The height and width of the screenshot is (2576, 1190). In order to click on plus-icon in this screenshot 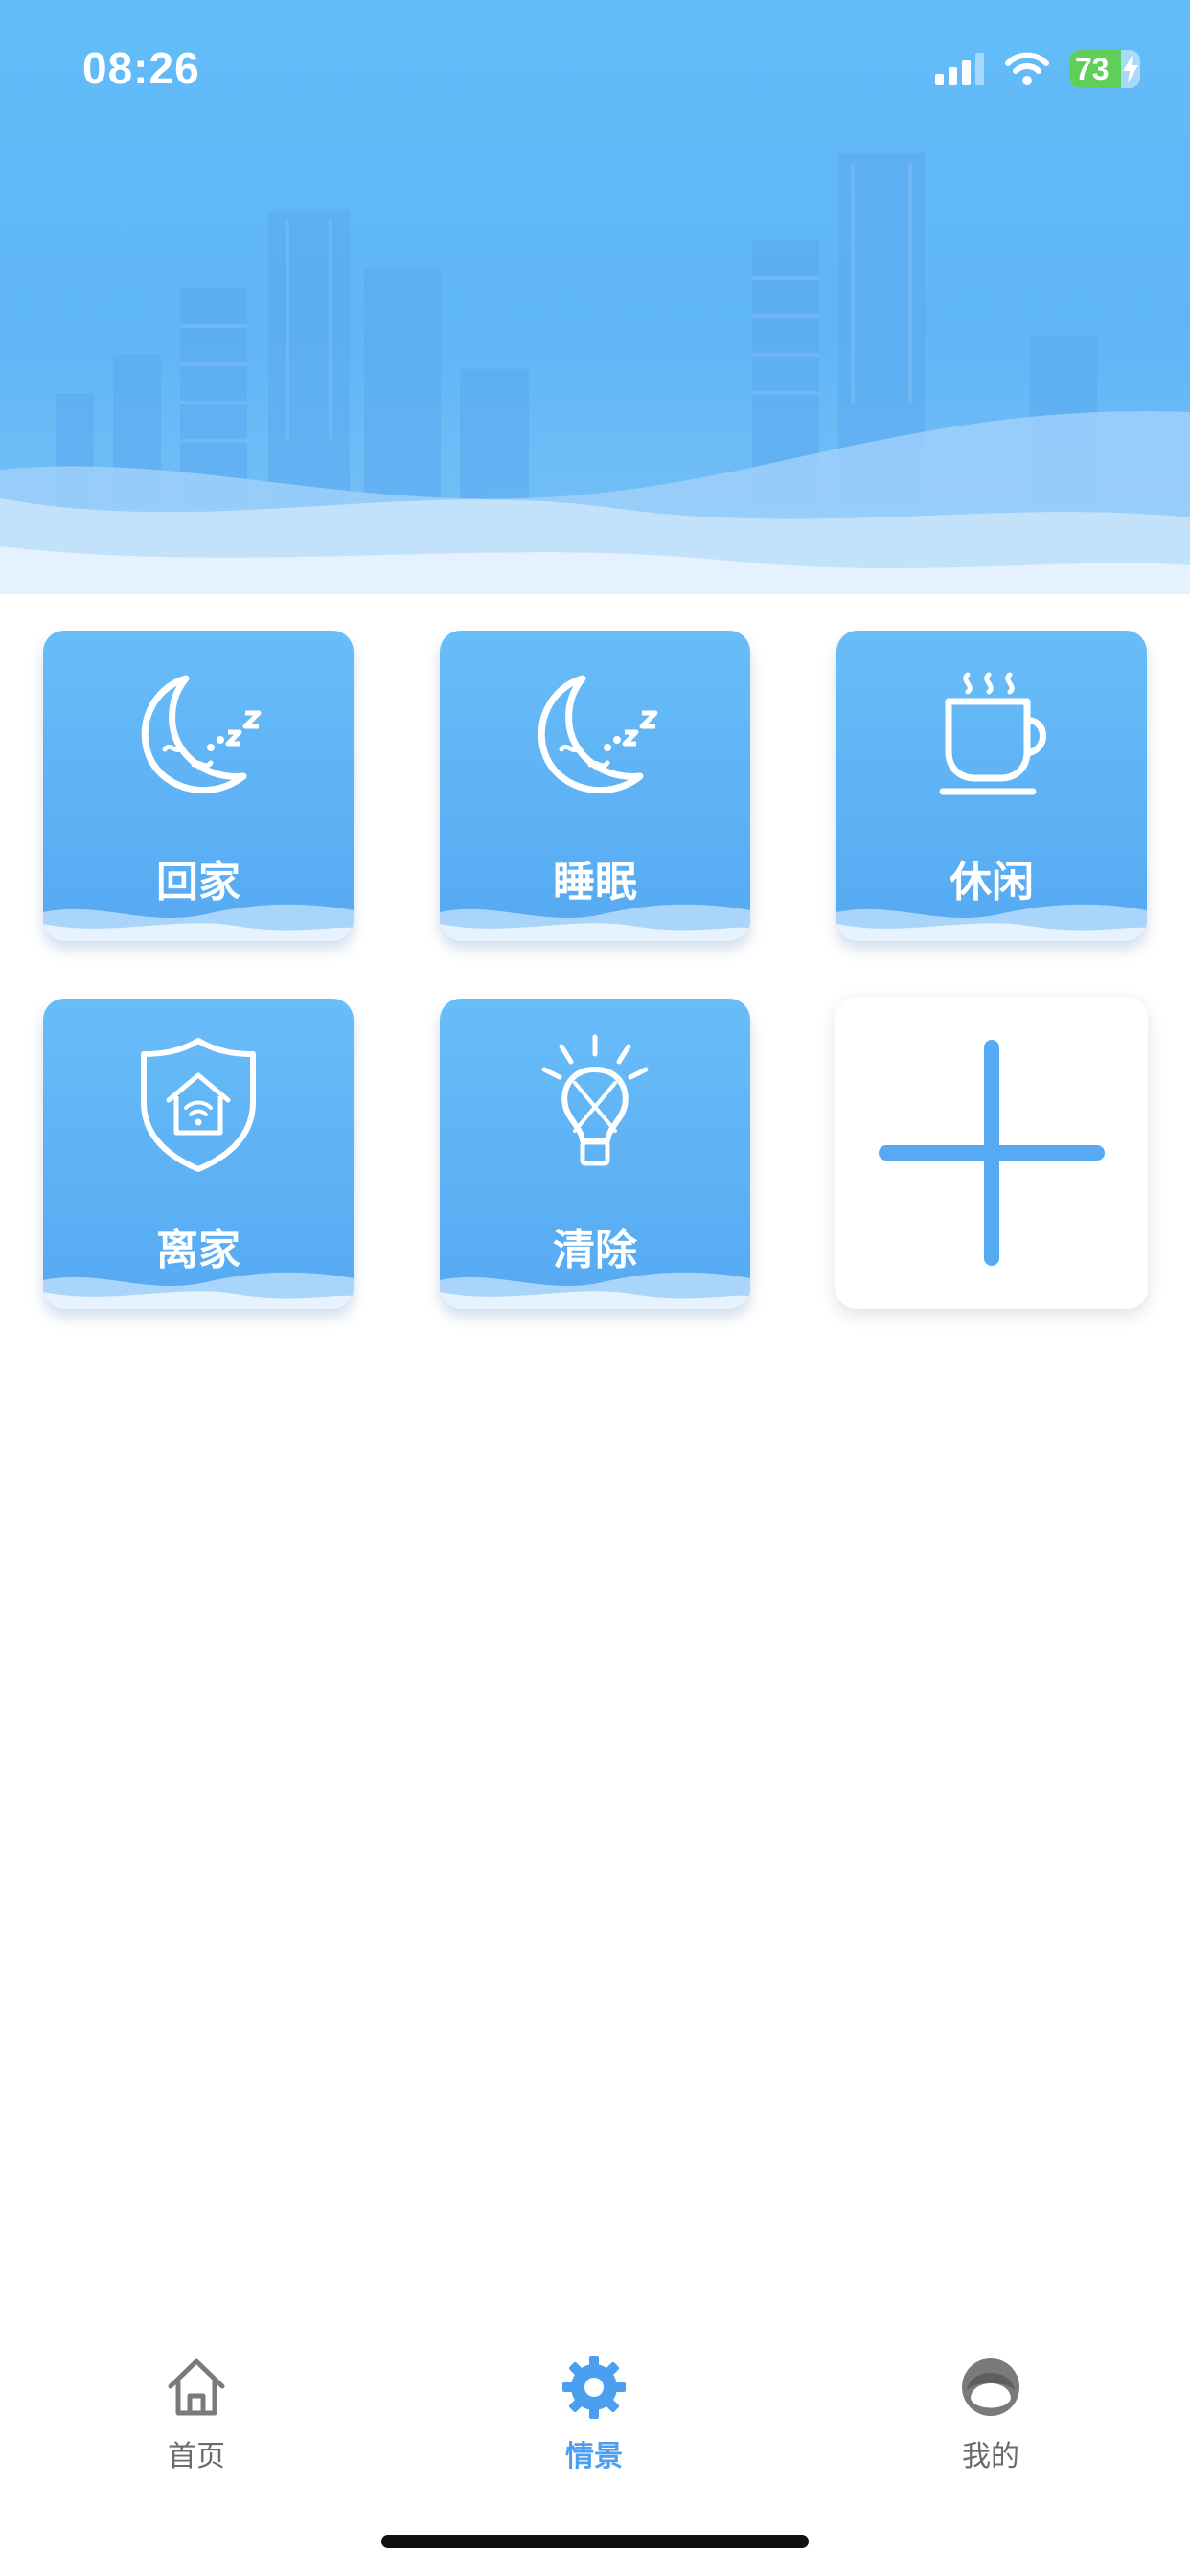, I will do `click(992, 1153)`.